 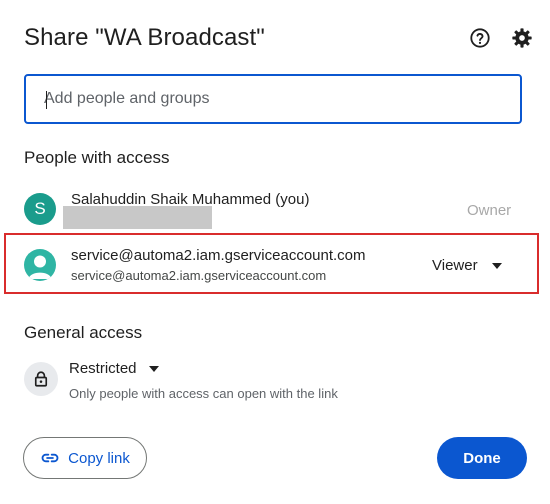 I want to click on add-people-field, so click(x=273, y=99).